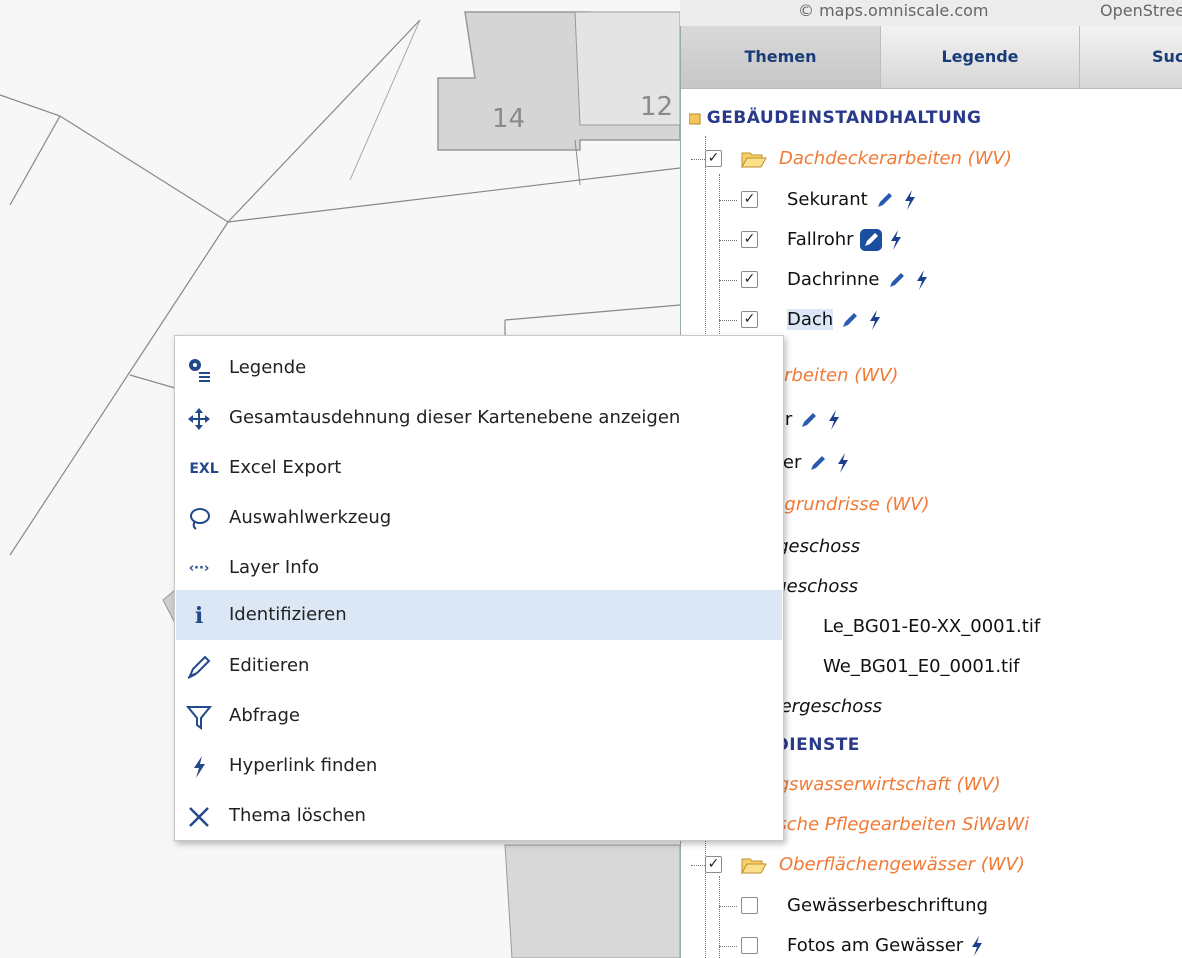  I want to click on menu-item-auswahlwerkzeug: Auswahlwerkzeug, so click(479, 518).